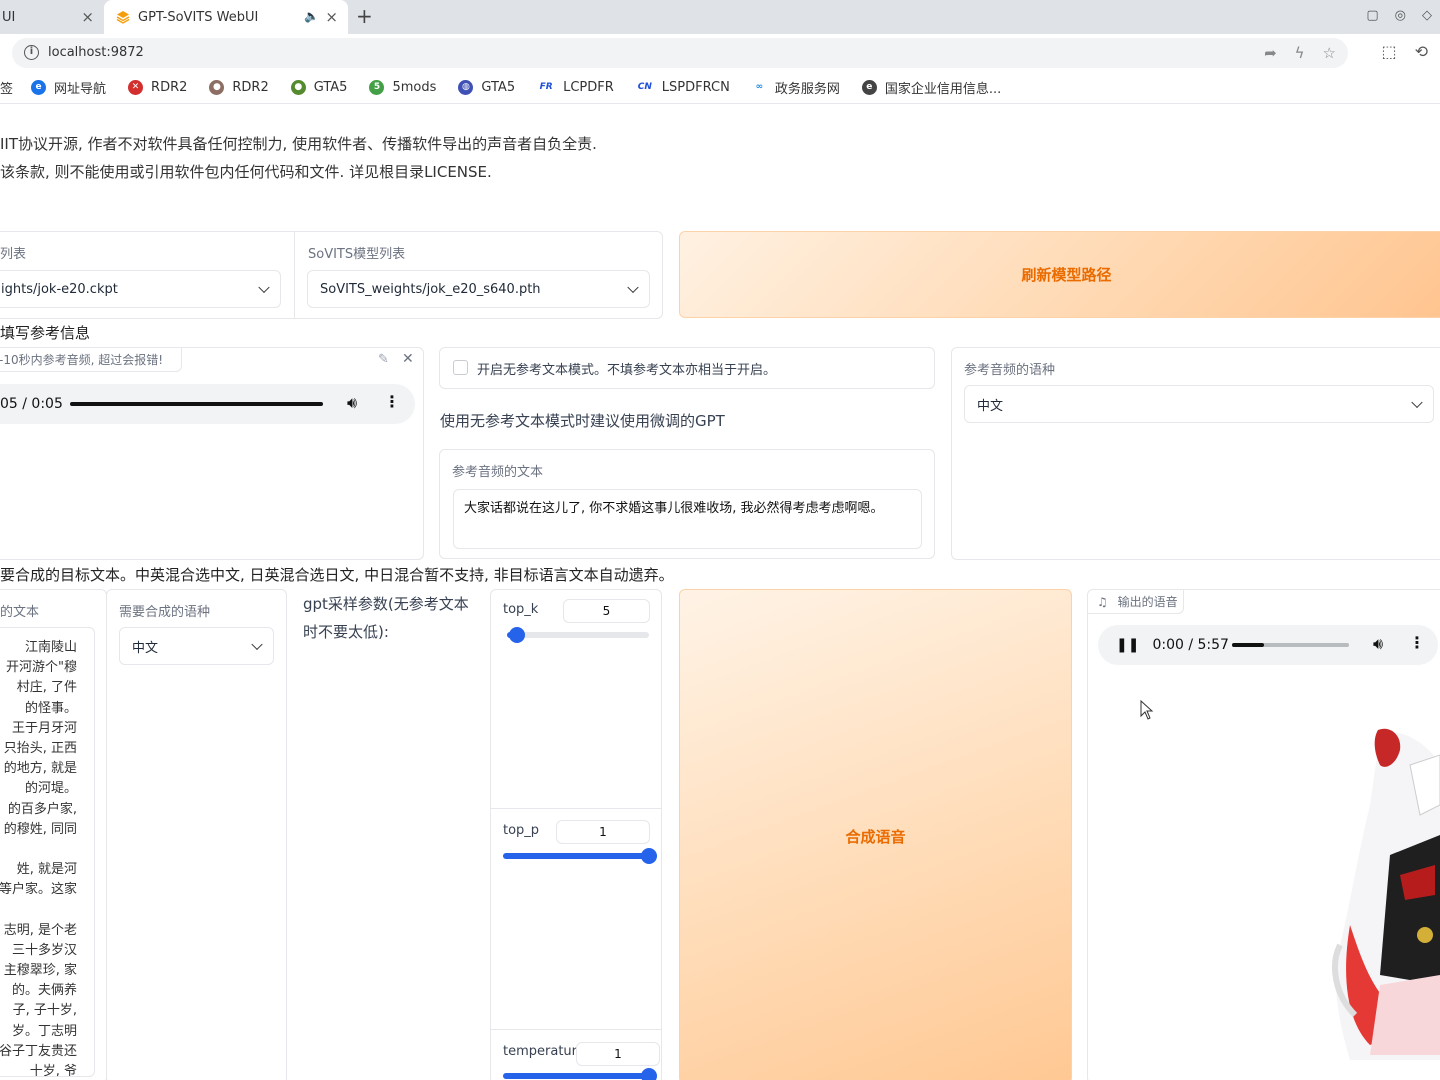 The image size is (1440, 1080). What do you see at coordinates (1195, 453) in the screenshot?
I see `reference-language-panel` at bounding box center [1195, 453].